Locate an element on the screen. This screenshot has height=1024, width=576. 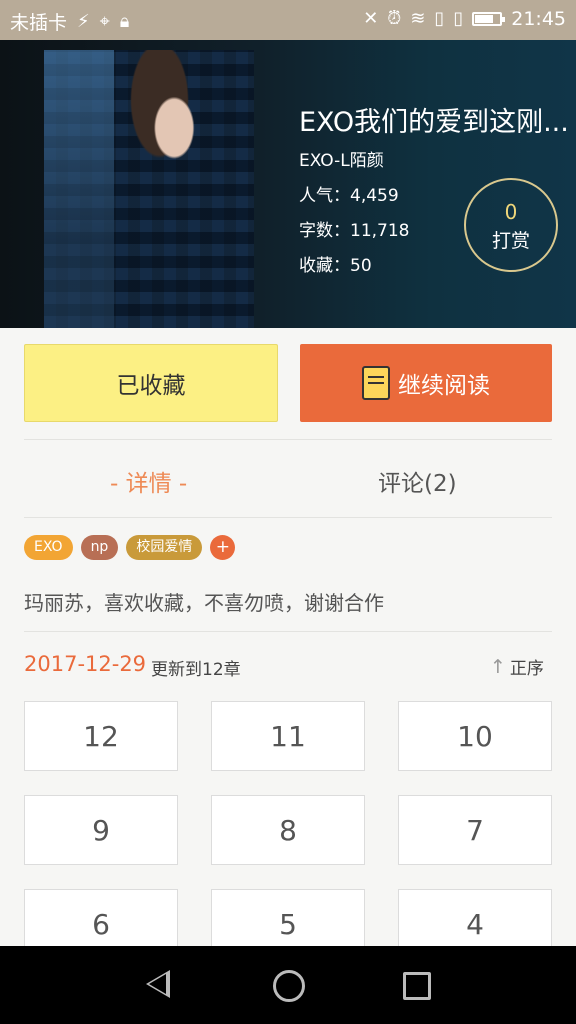
tip-label: 打赏 is located at coordinates (510, 241).